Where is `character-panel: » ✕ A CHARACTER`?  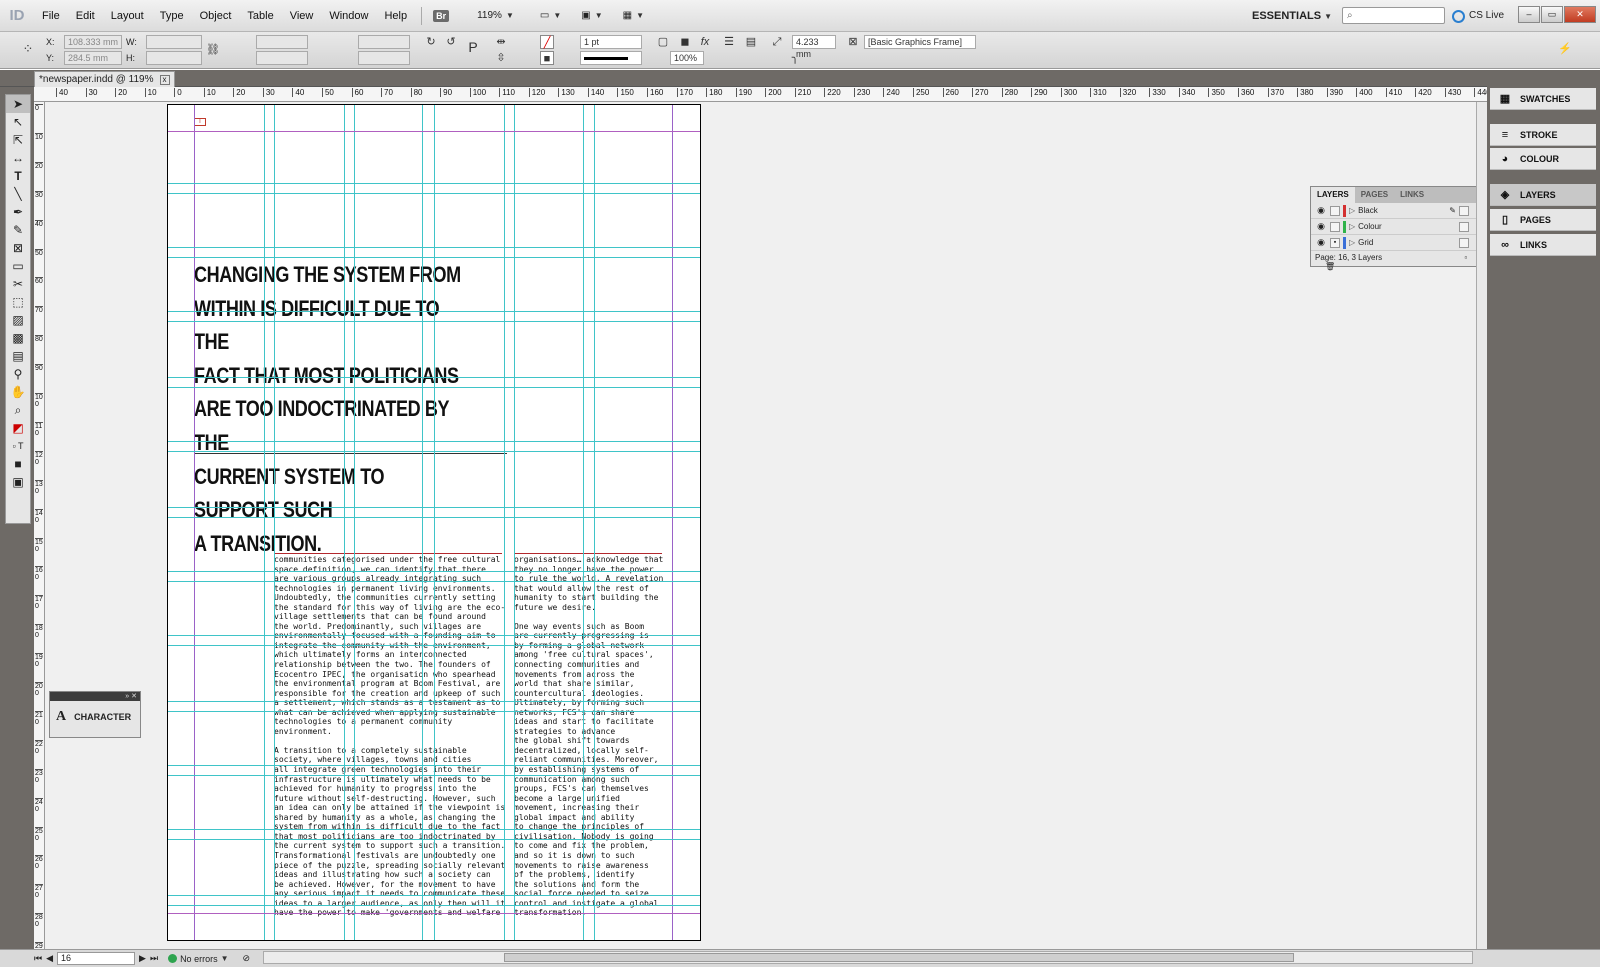
character-panel: » ✕ A CHARACTER is located at coordinates (95, 714).